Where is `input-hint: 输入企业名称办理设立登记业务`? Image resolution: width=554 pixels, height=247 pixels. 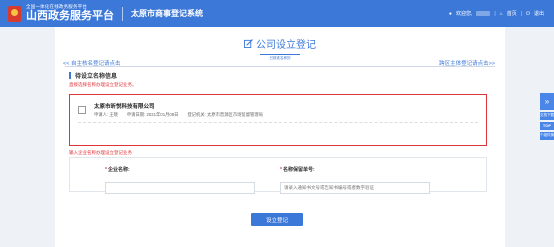
input-hint: 输入企业名称办理设立登记业务 is located at coordinates (100, 152).